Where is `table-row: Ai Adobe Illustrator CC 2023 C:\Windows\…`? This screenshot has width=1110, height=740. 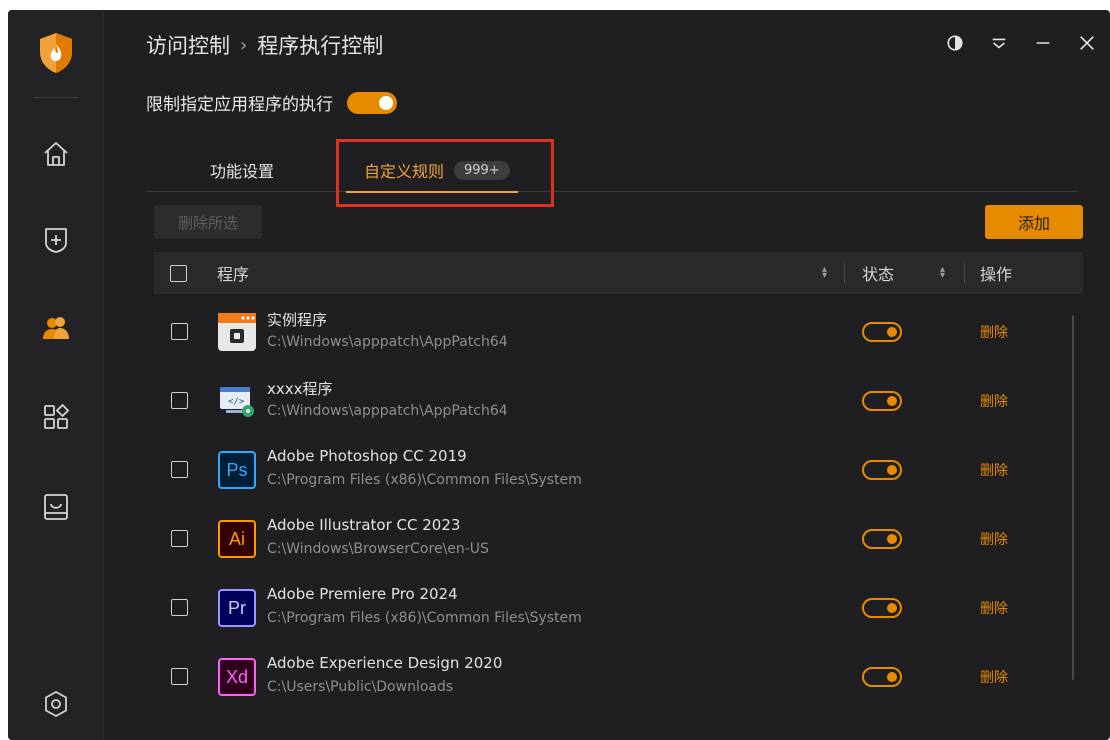 table-row: Ai Adobe Illustrator CC 2023 C:\Windows\… is located at coordinates (618, 538).